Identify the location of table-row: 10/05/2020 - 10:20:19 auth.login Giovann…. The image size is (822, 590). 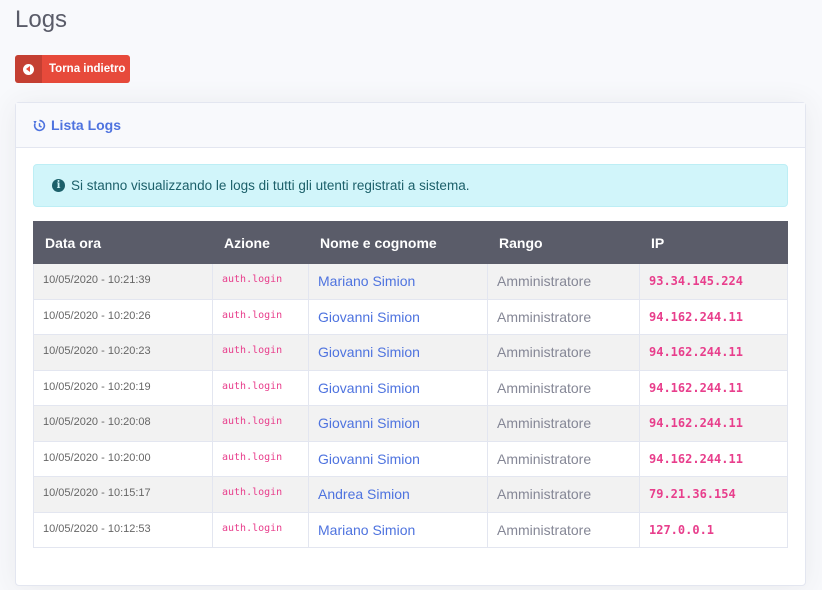
(410, 387).